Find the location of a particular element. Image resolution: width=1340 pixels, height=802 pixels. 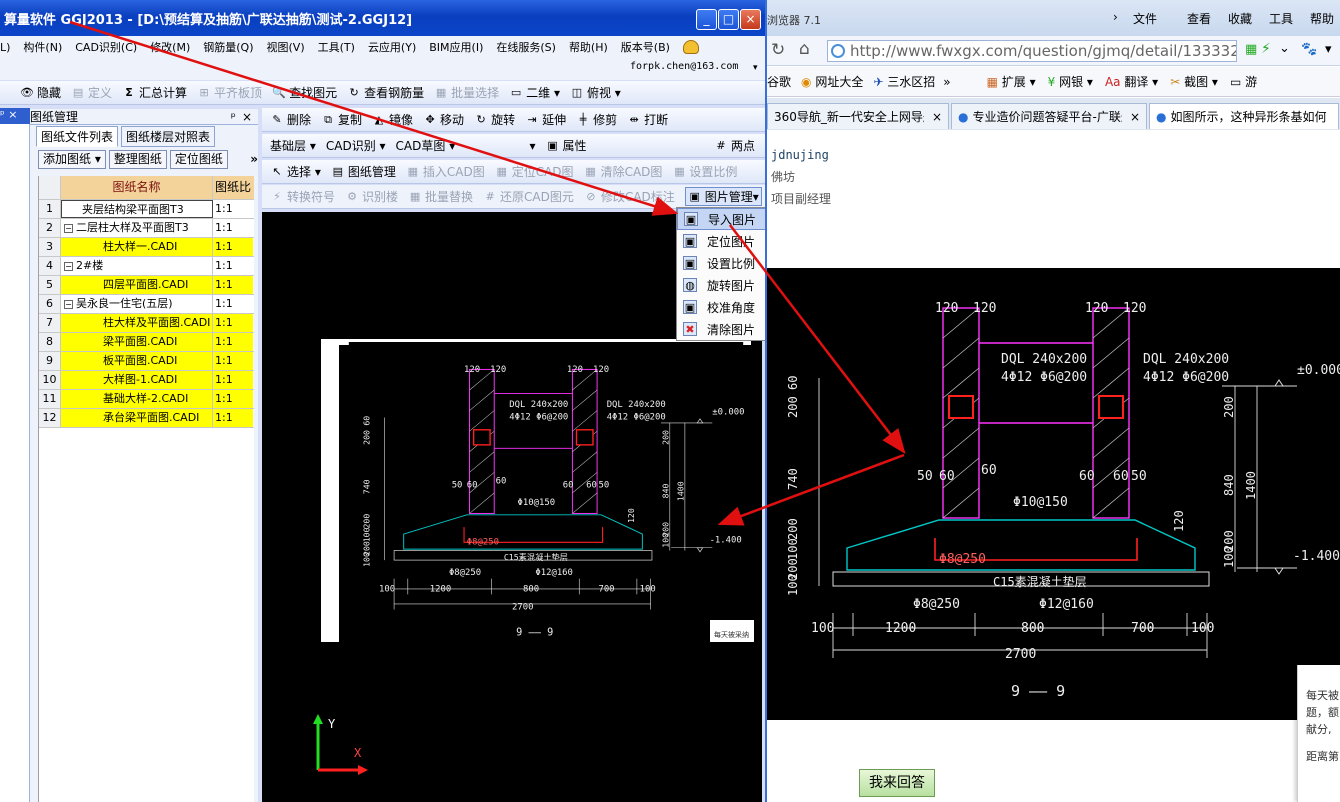

menu-item-bim: BIM应用(I) is located at coordinates (456, 47).